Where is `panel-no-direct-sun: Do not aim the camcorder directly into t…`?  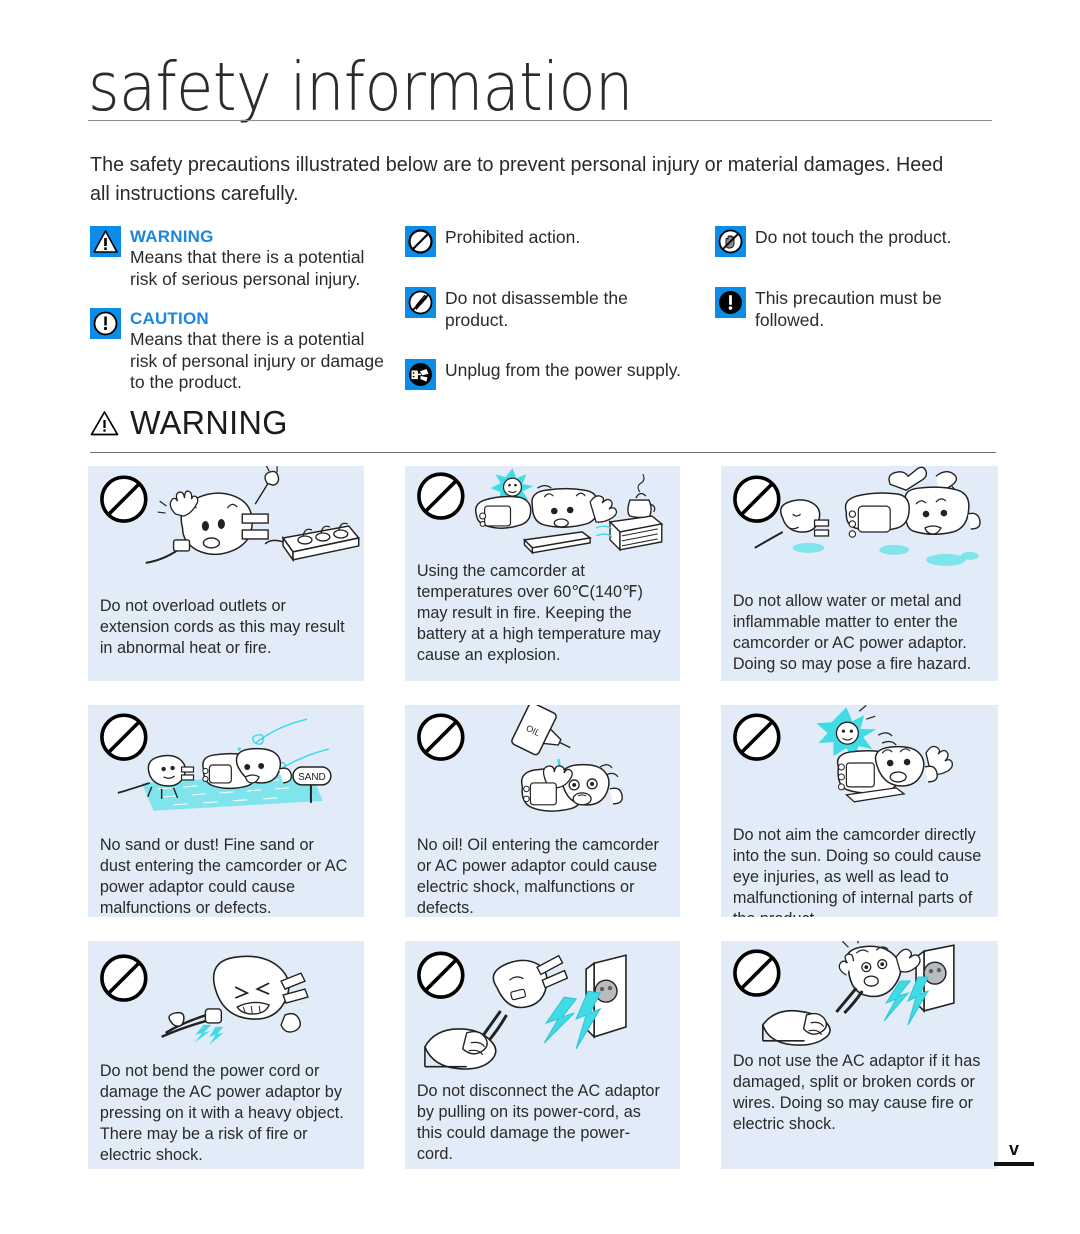 panel-no-direct-sun: Do not aim the camcorder directly into t… is located at coordinates (859, 811).